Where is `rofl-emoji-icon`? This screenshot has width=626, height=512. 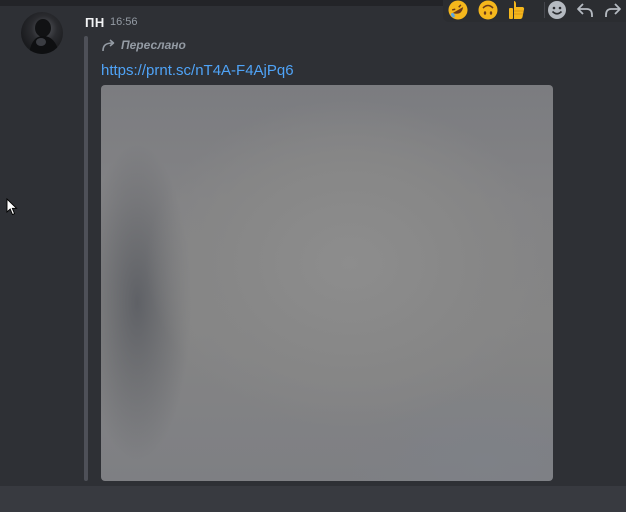 rofl-emoji-icon is located at coordinates (458, 10).